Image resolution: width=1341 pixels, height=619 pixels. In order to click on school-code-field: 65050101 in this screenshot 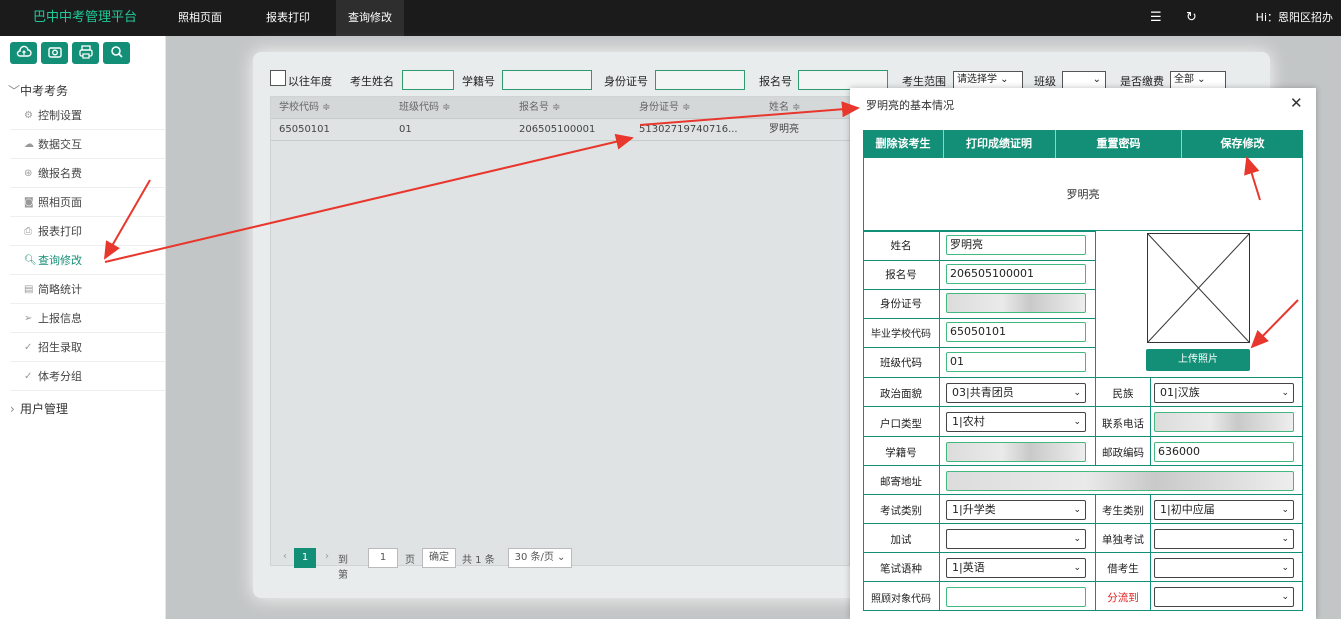, I will do `click(1016, 332)`.